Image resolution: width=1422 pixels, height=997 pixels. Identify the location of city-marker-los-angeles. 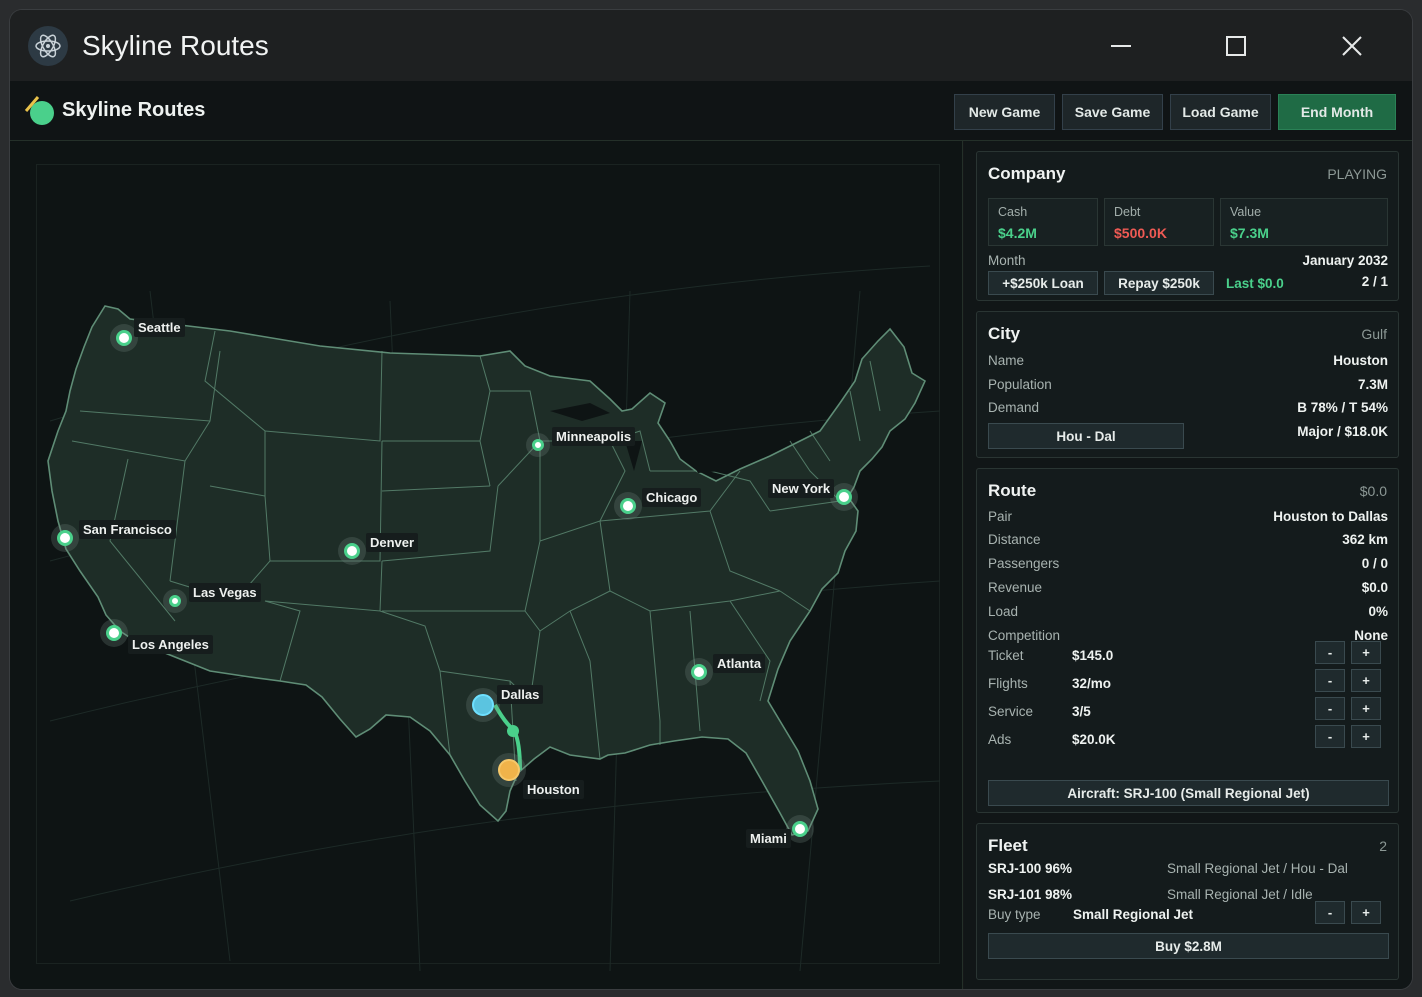
(114, 633).